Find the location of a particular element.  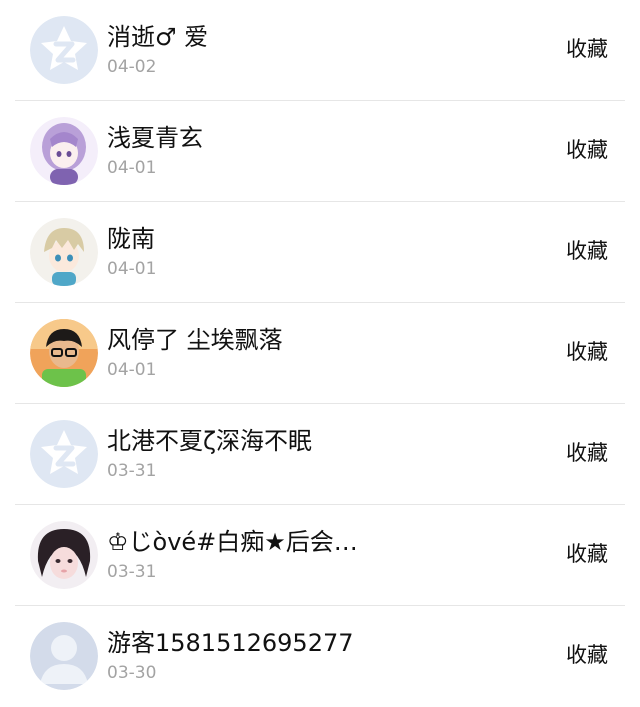

list-item: 游客1581512695277 03-30 收藏 is located at coordinates (320, 656).